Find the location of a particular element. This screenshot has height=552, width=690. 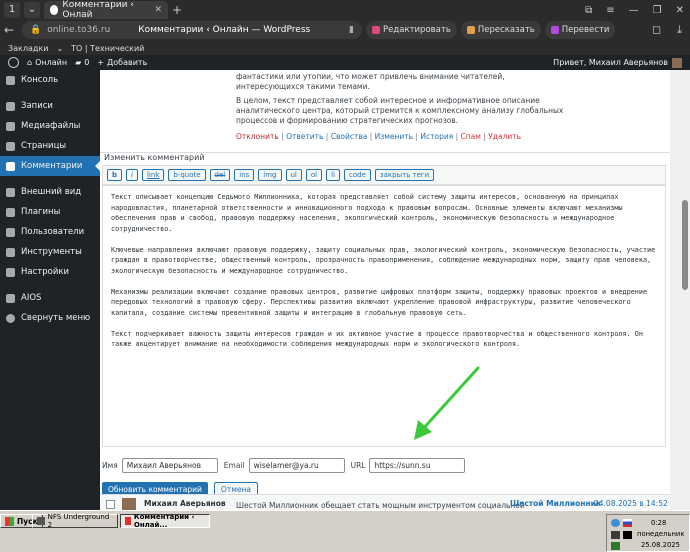

sidebar-collapse-menu: Свернуть меню is located at coordinates (50, 318).